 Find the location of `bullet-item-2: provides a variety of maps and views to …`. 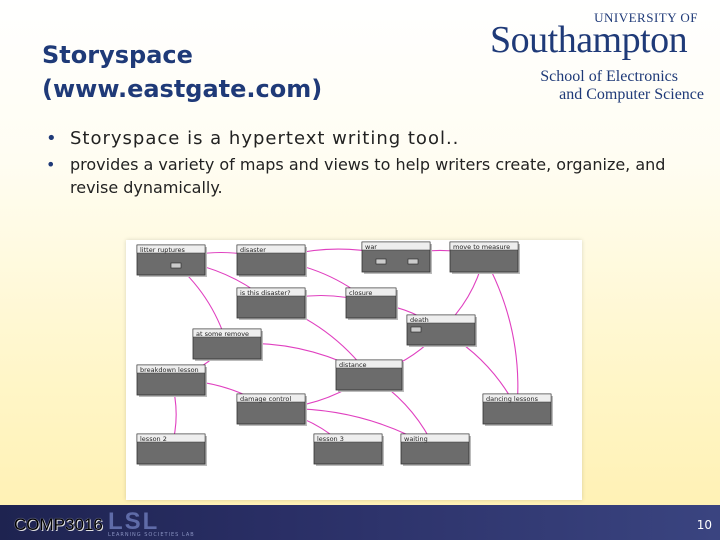

bullet-item-2: provides a variety of maps and views to … is located at coordinates (364, 176).